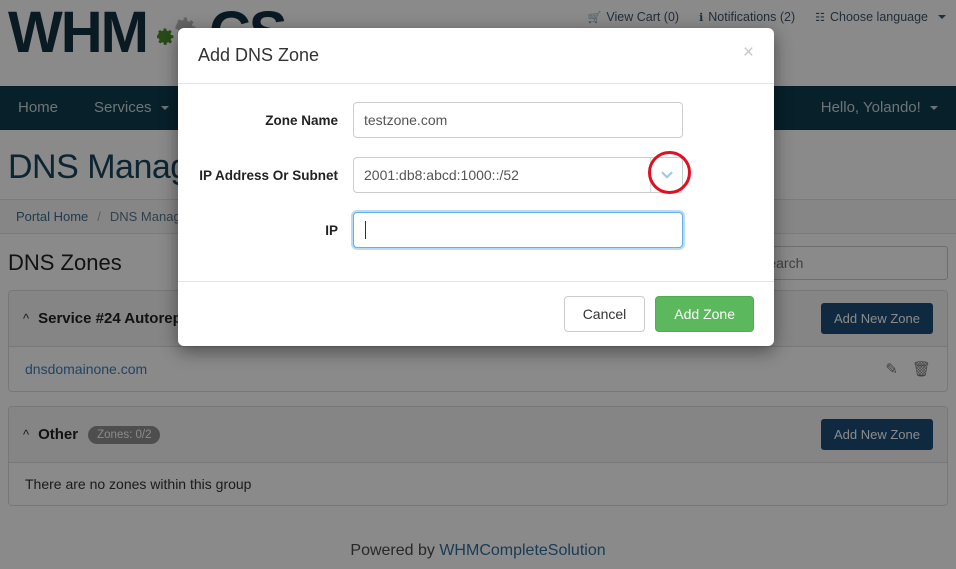 This screenshot has height=569, width=956. I want to click on ip-row: IP, so click(476, 230).